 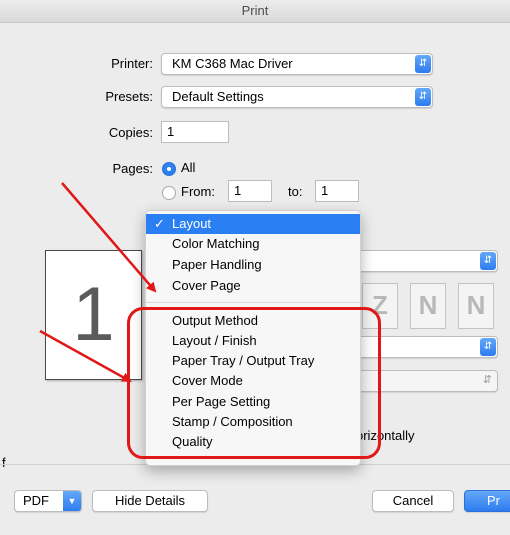 I want to click on annotation-arrows, so click(x=98, y=282).